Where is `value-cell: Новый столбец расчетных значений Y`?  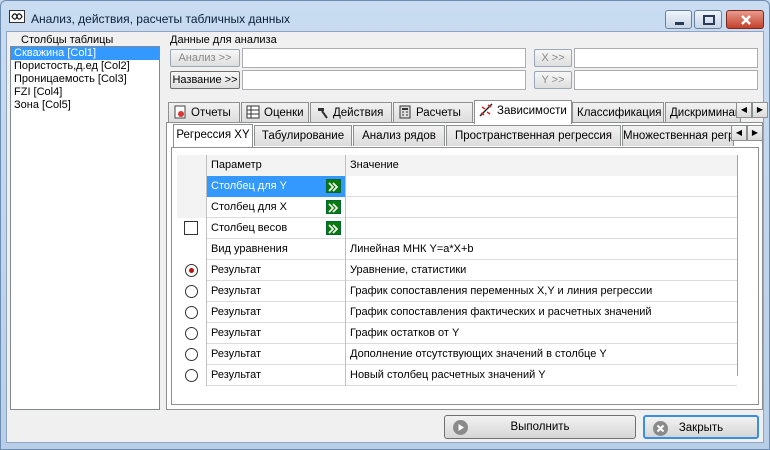 value-cell: Новый столбец расчетных значений Y is located at coordinates (448, 375).